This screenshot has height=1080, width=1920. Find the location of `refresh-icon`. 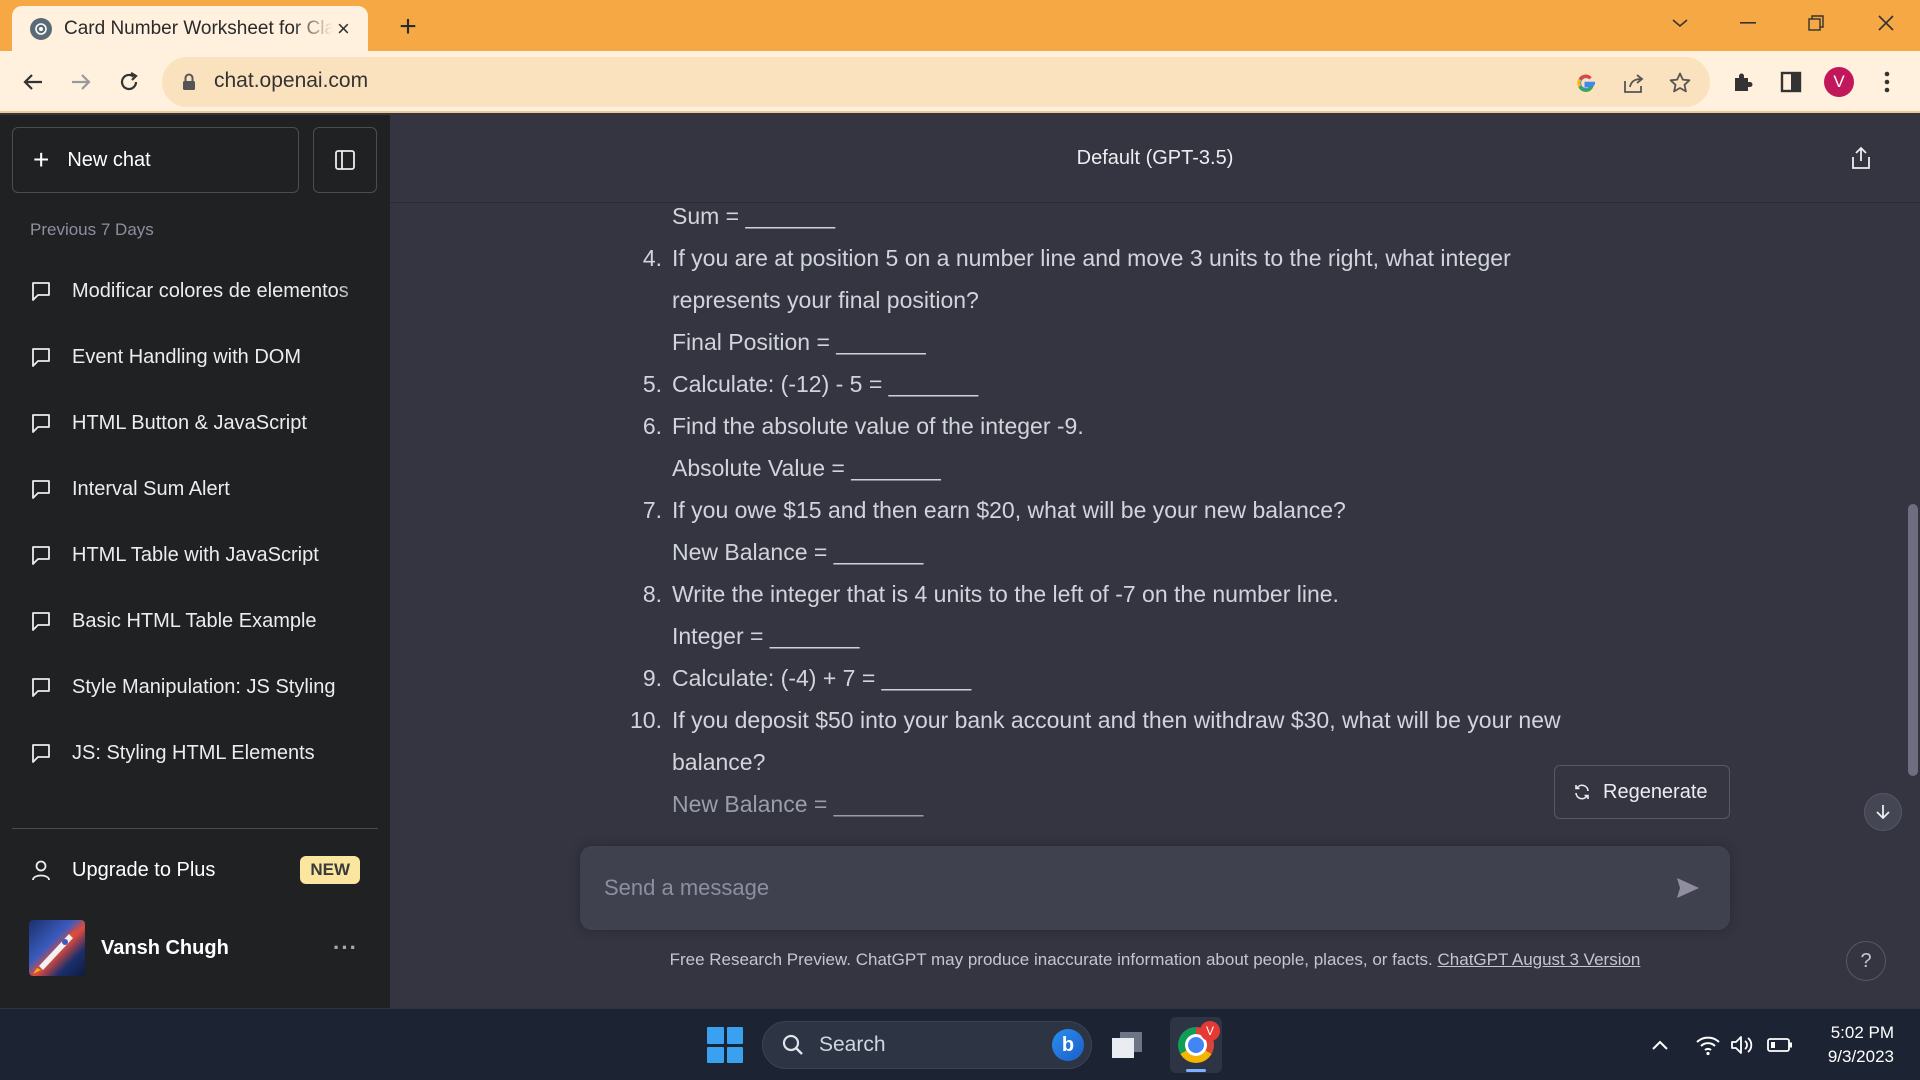

refresh-icon is located at coordinates (1582, 792).